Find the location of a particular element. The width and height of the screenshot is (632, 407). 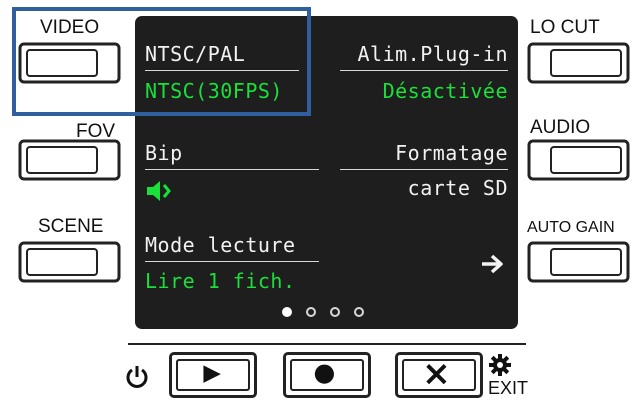

scene-label: SCENE is located at coordinates (71, 226).